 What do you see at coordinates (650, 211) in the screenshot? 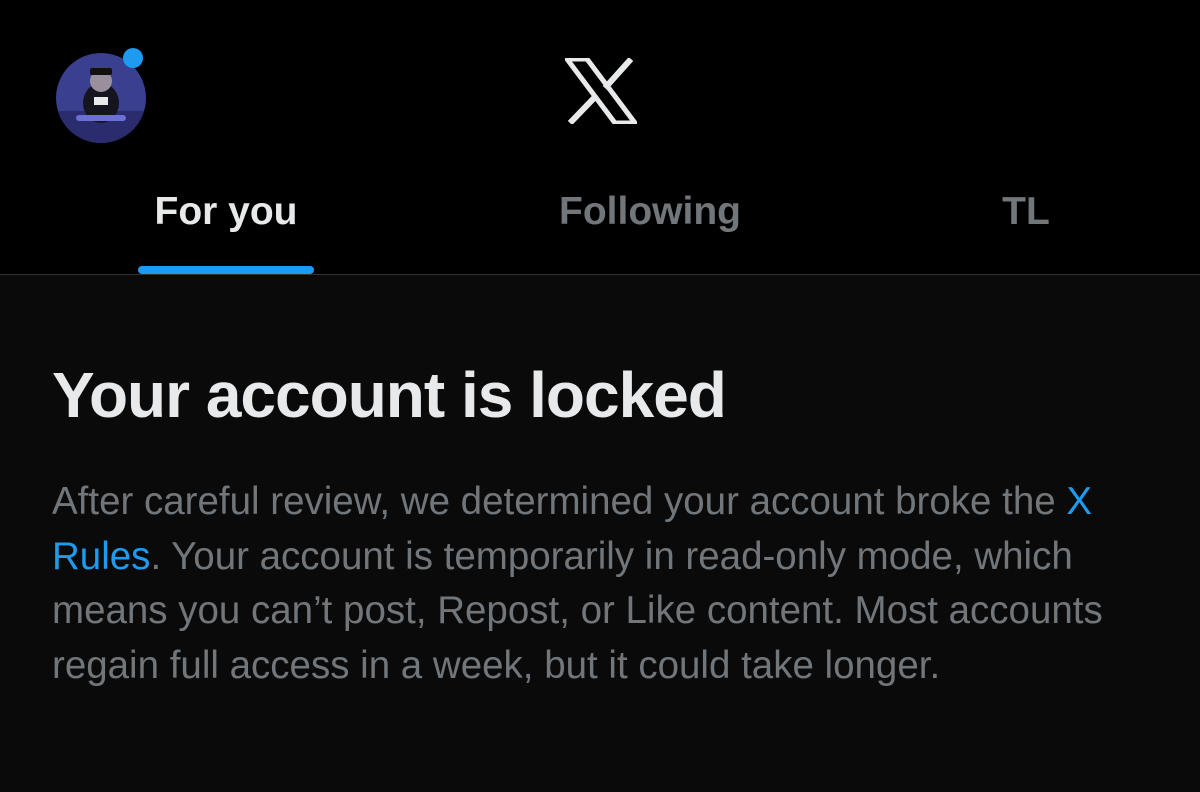
I see `tab-following-label: Following` at bounding box center [650, 211].